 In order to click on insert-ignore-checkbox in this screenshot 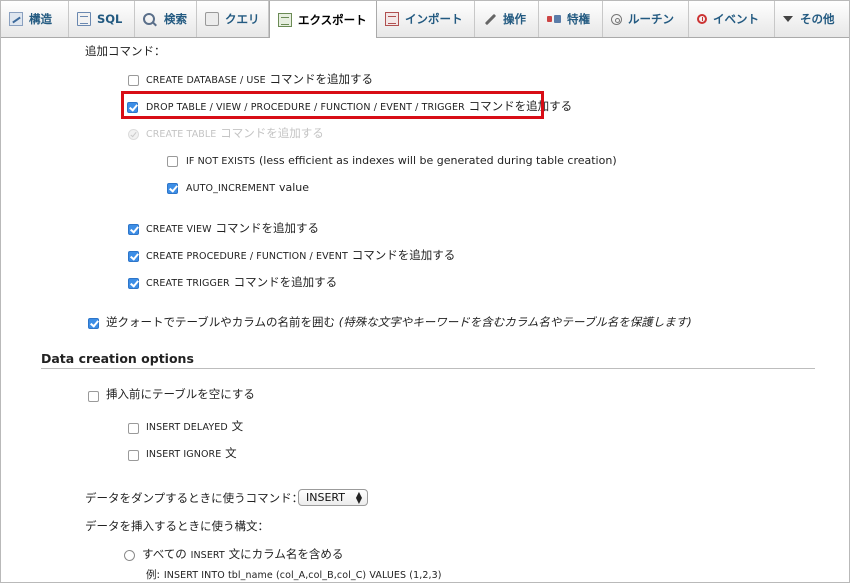, I will do `click(133, 455)`.